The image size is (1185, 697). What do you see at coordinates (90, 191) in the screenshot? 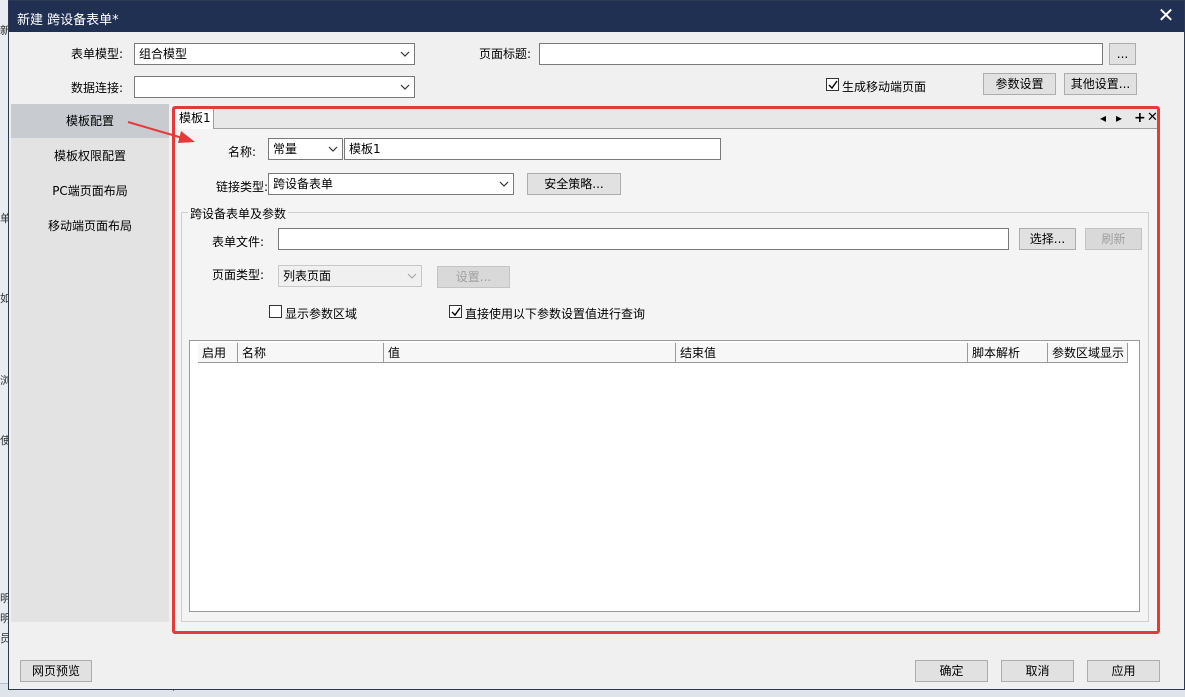
I see `nav-item-pc-layout: PC端页面布局` at bounding box center [90, 191].